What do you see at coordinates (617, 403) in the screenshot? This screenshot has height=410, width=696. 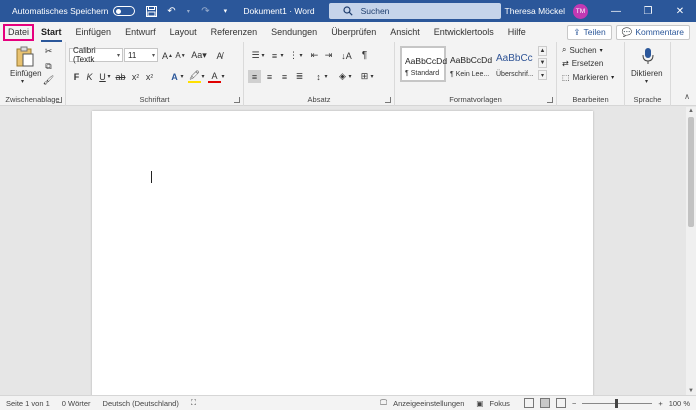 I see `zoom-slider` at bounding box center [617, 403].